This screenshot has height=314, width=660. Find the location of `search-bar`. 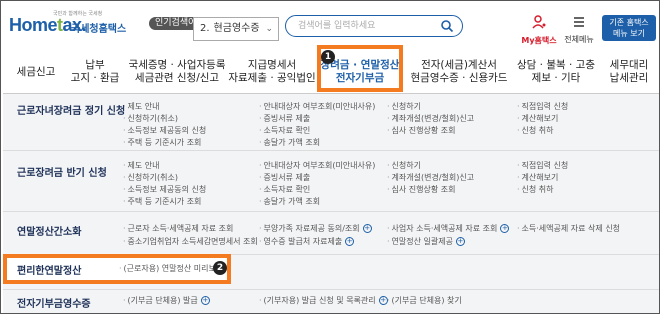

search-bar is located at coordinates (374, 26).